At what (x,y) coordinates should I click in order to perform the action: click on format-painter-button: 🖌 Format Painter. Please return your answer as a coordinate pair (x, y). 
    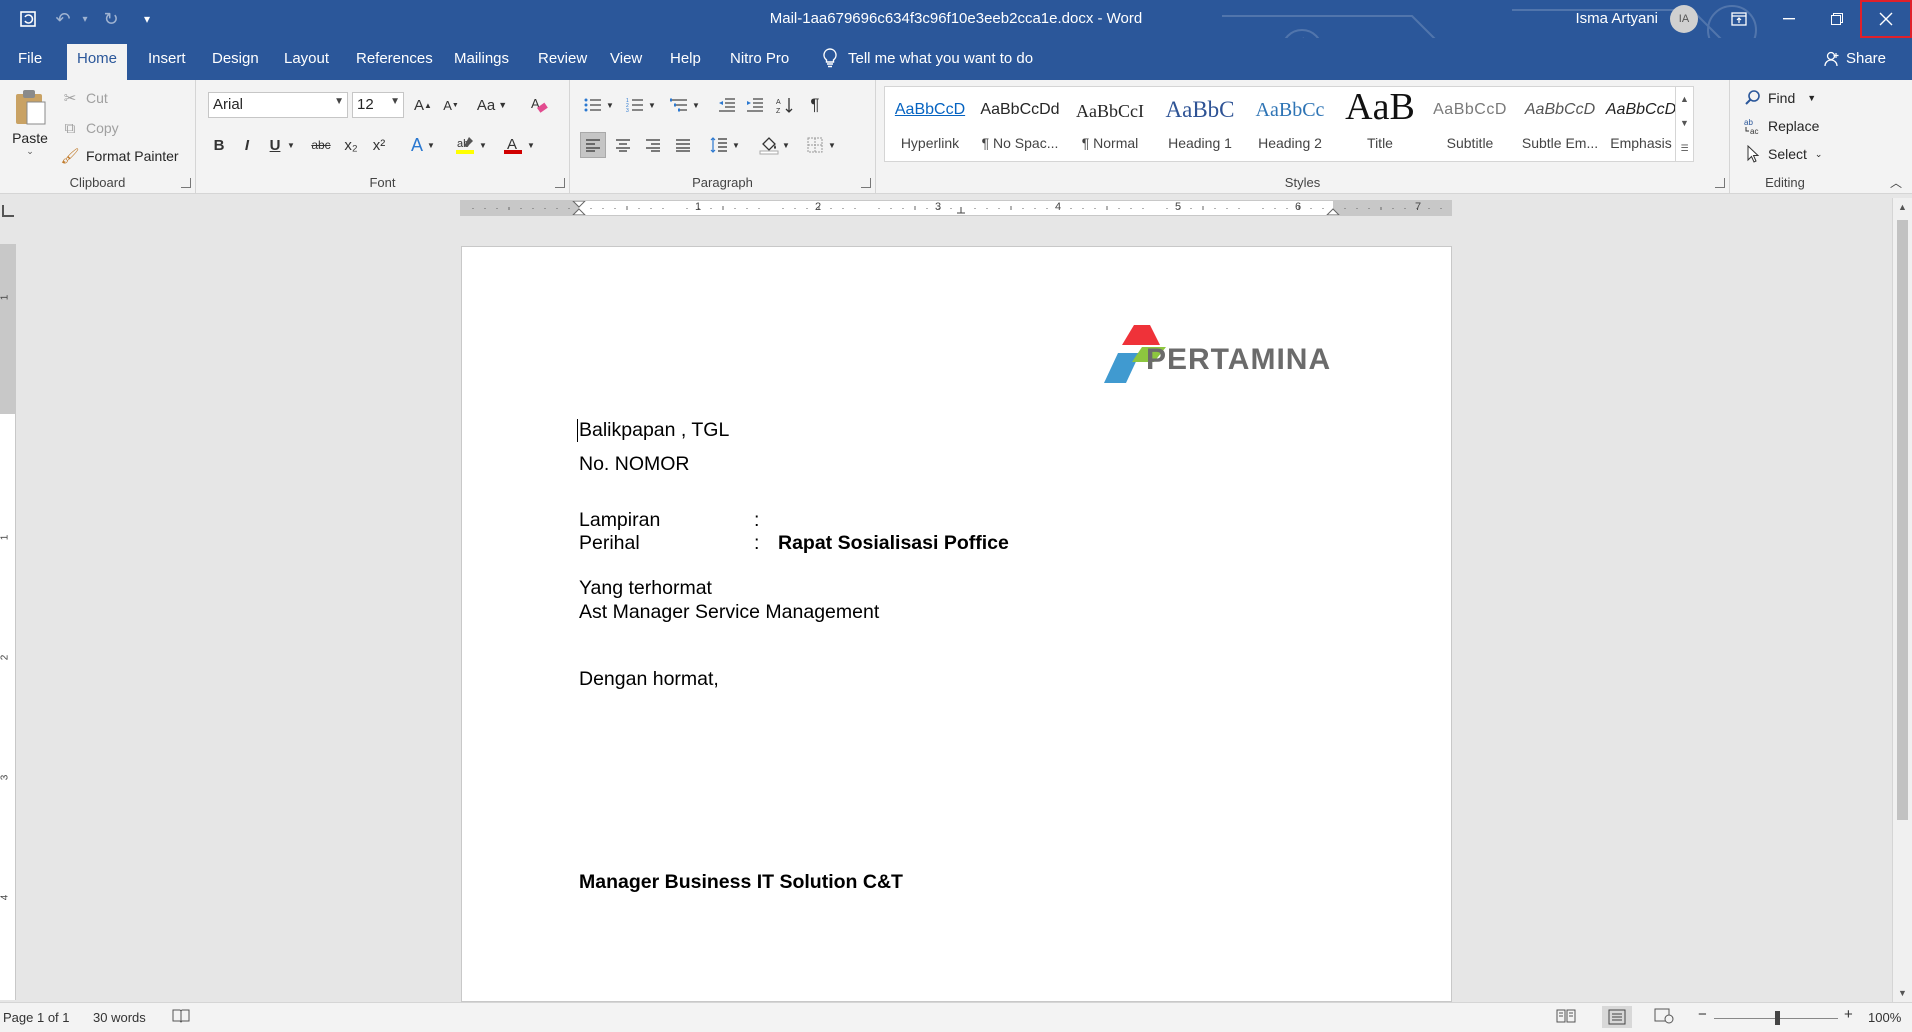
    Looking at the image, I should click on (119, 156).